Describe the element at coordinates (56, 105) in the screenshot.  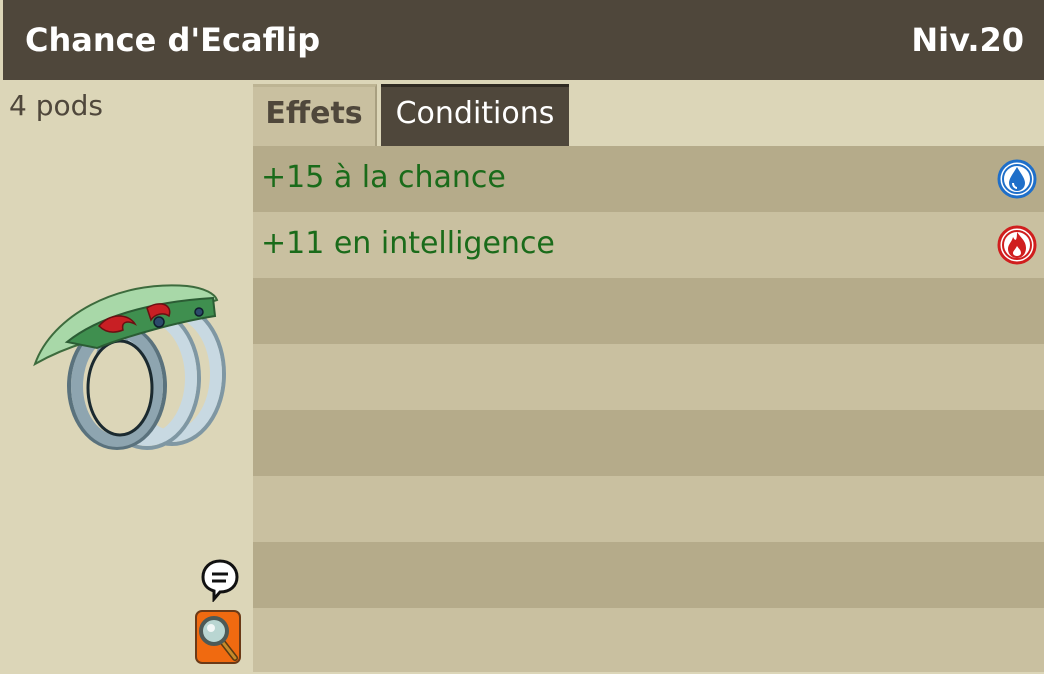
I see `item-weight: 4 pods` at that location.